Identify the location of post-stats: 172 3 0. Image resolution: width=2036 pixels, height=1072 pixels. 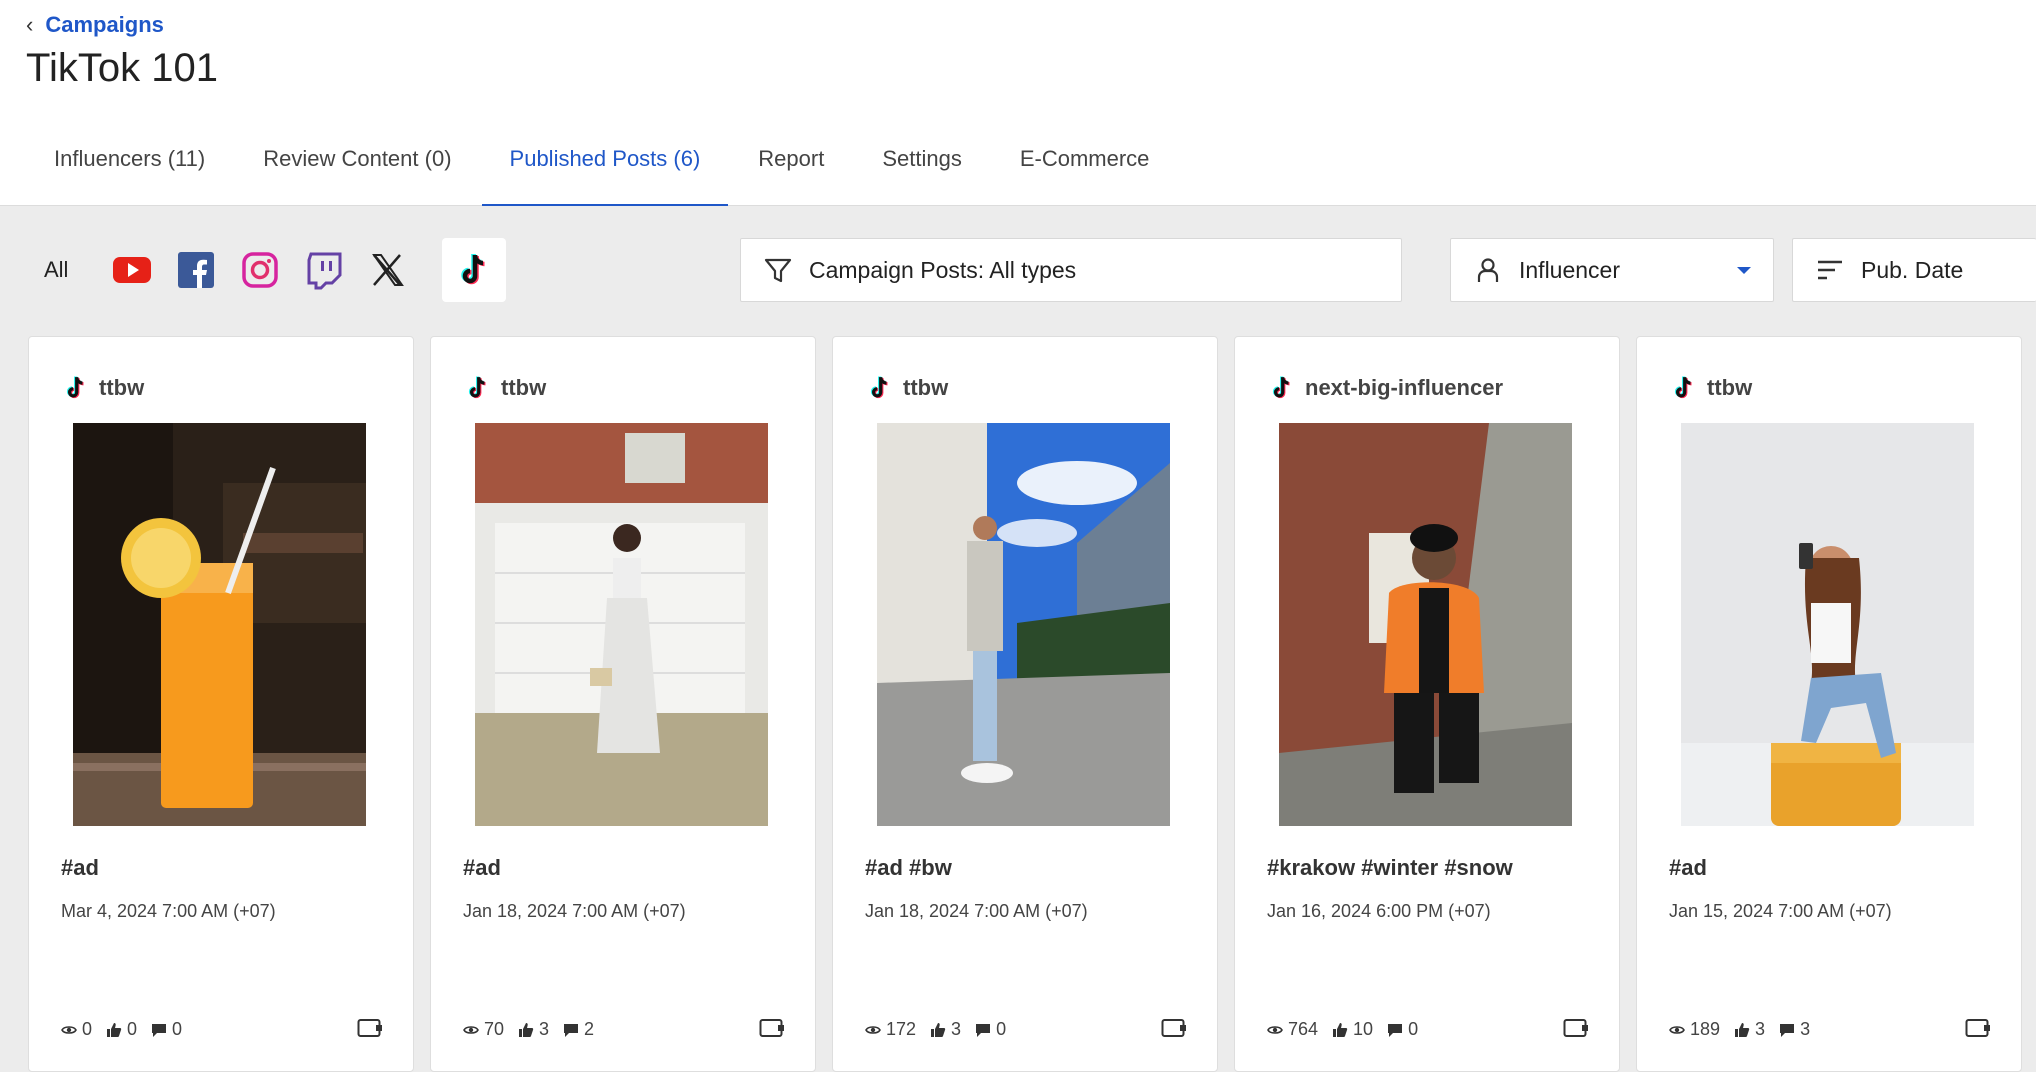
(942, 1029).